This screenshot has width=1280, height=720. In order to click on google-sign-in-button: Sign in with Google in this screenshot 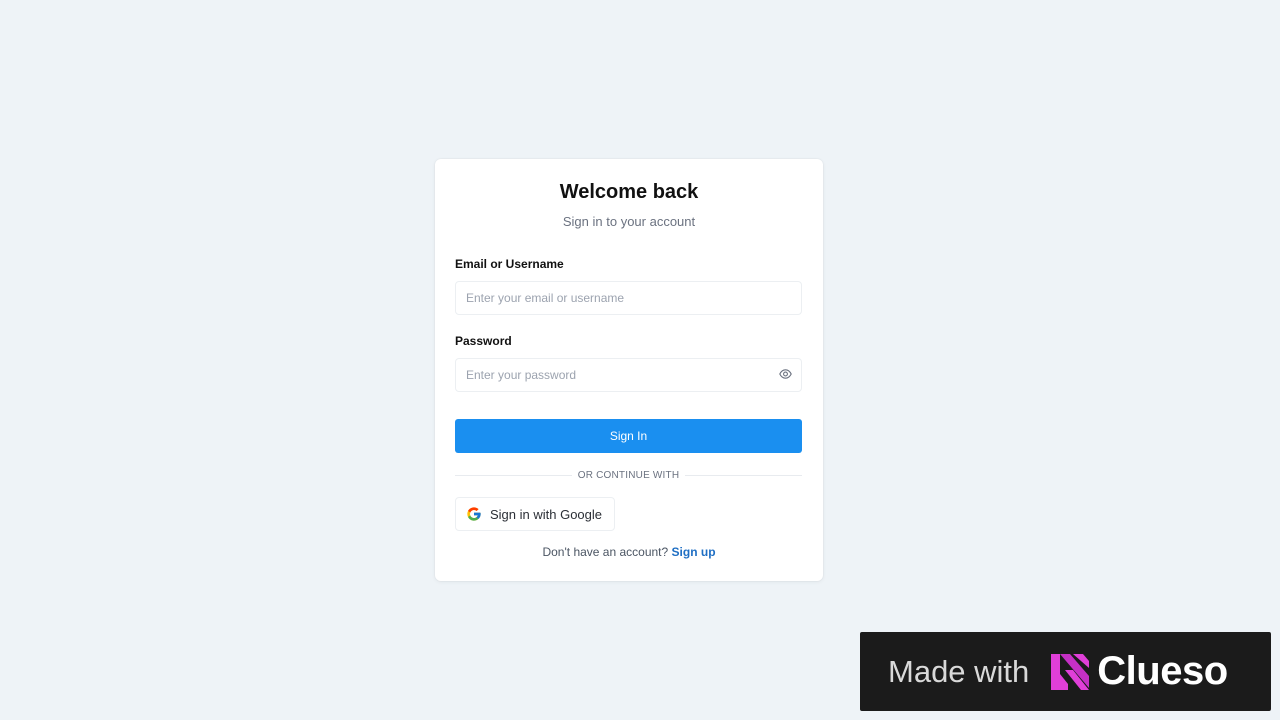, I will do `click(535, 514)`.